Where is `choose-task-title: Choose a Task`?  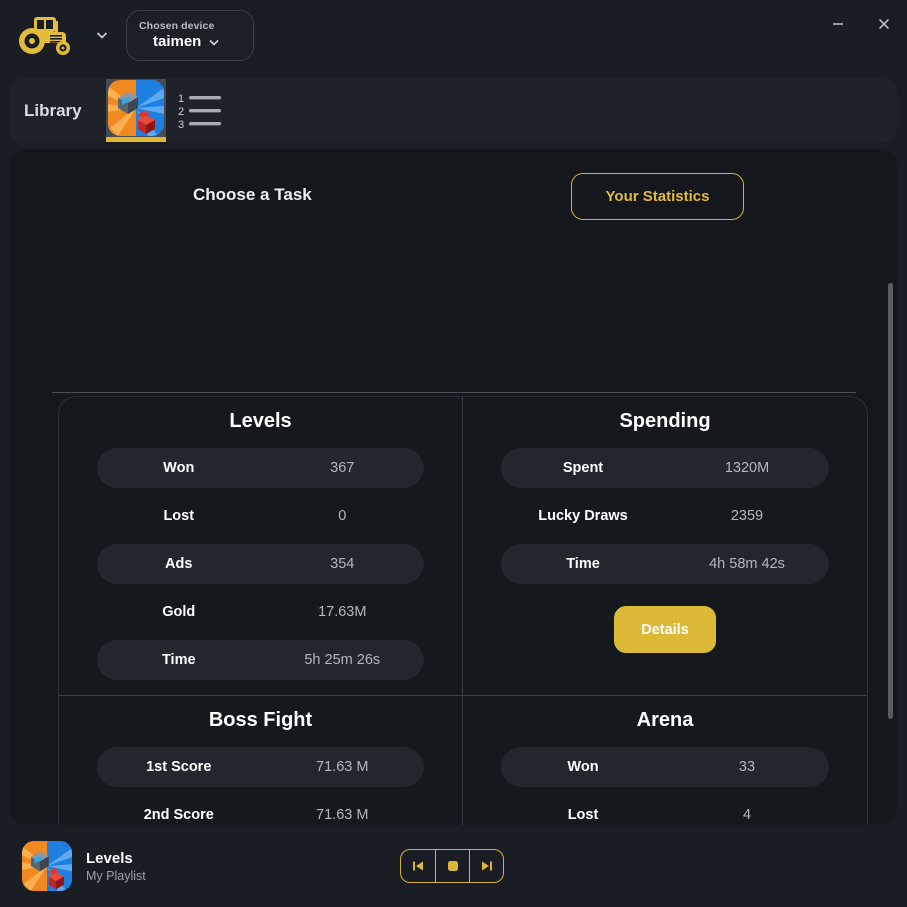 choose-task-title: Choose a Task is located at coordinates (252, 194).